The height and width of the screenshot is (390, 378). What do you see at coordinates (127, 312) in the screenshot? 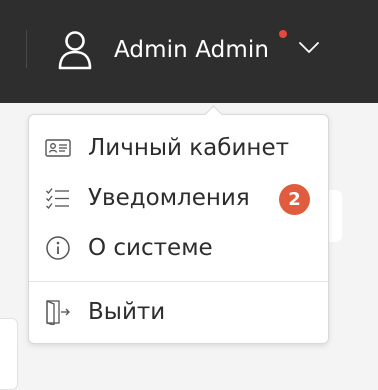
I see `menu-item-label: Выйти` at bounding box center [127, 312].